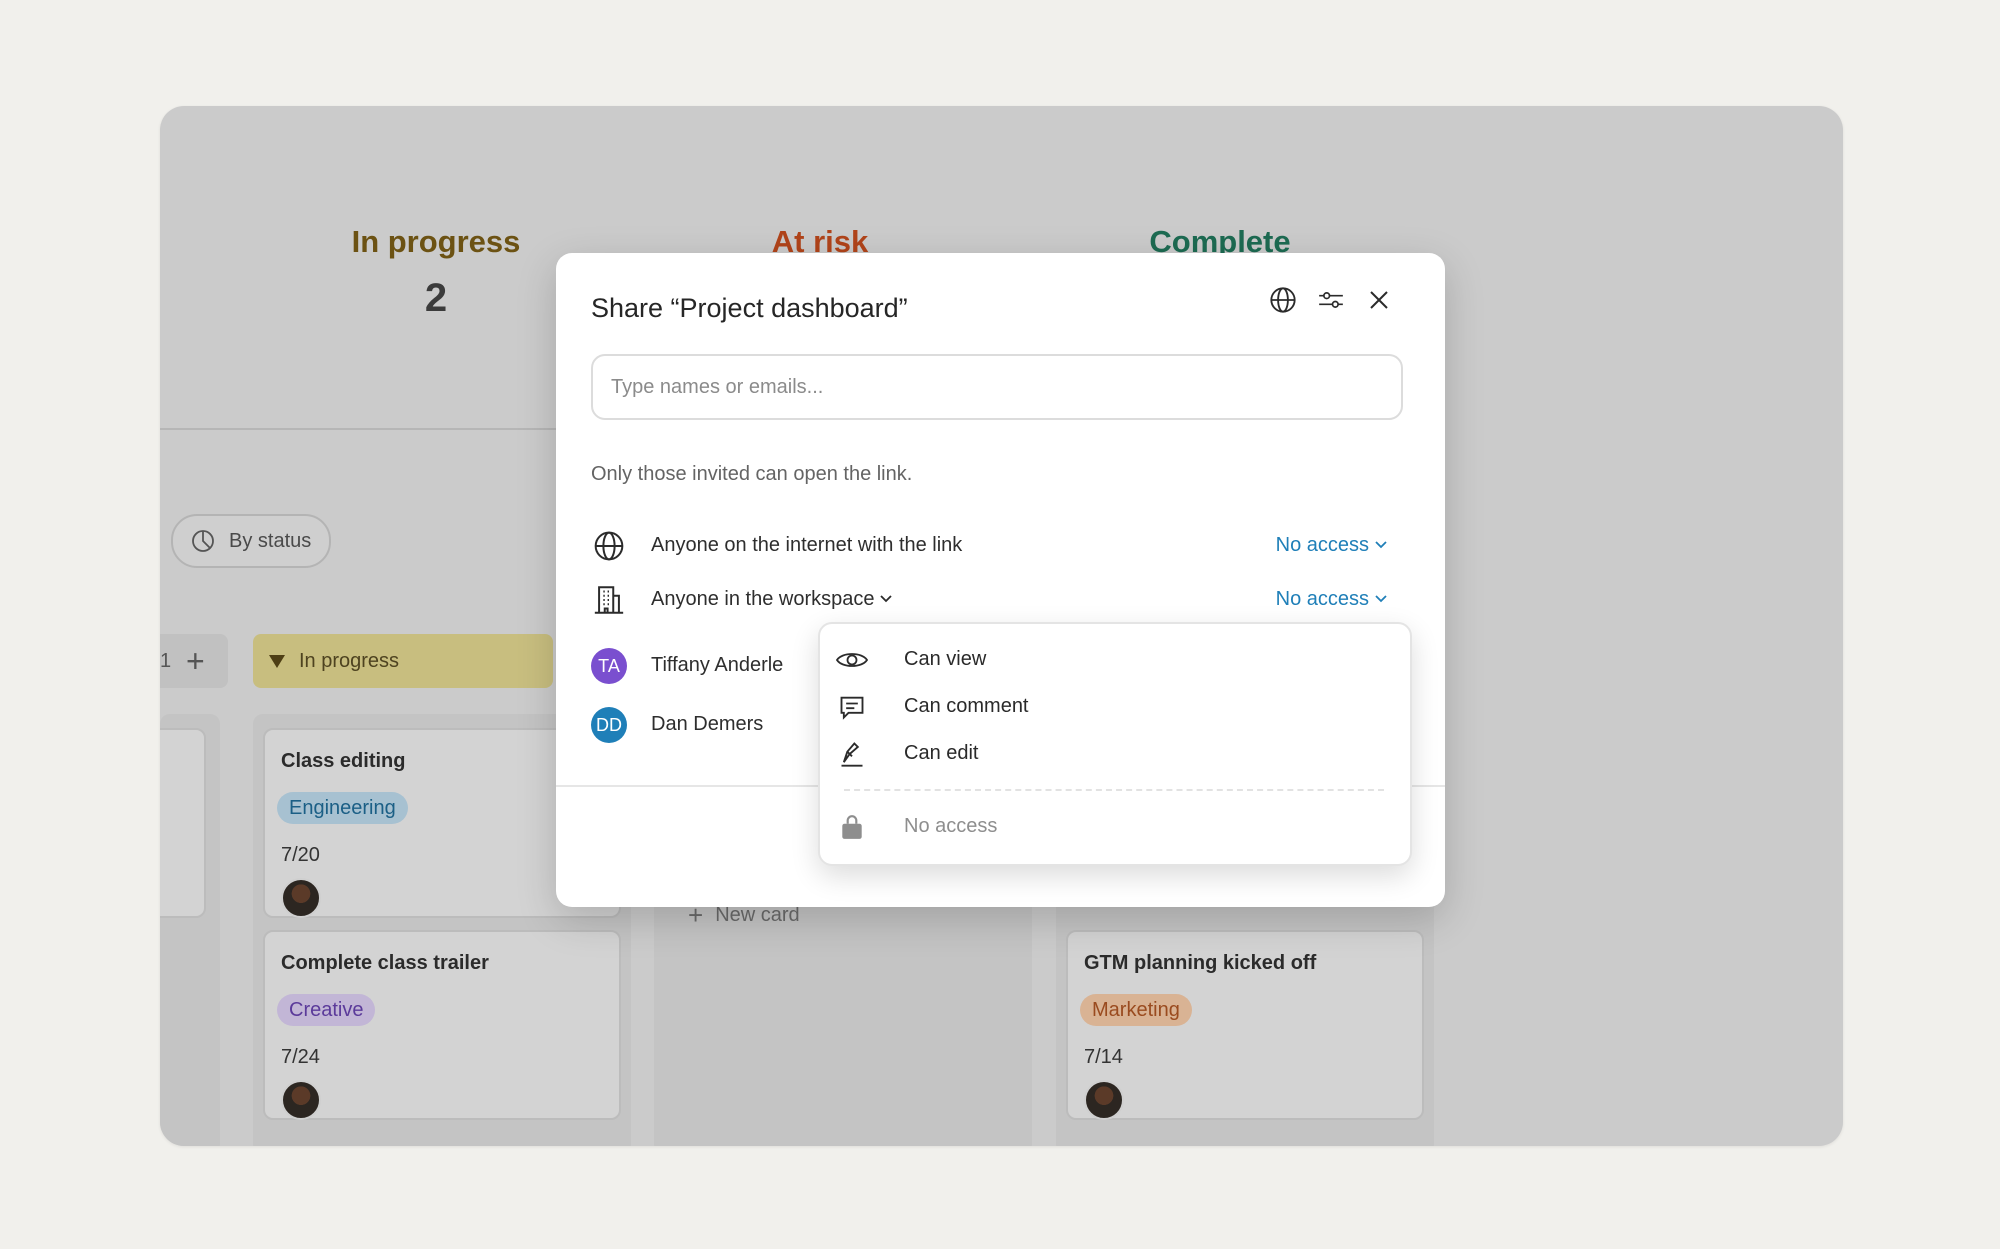 The image size is (2000, 1249). What do you see at coordinates (385, 963) in the screenshot?
I see `card-title: Complete class trailer` at bounding box center [385, 963].